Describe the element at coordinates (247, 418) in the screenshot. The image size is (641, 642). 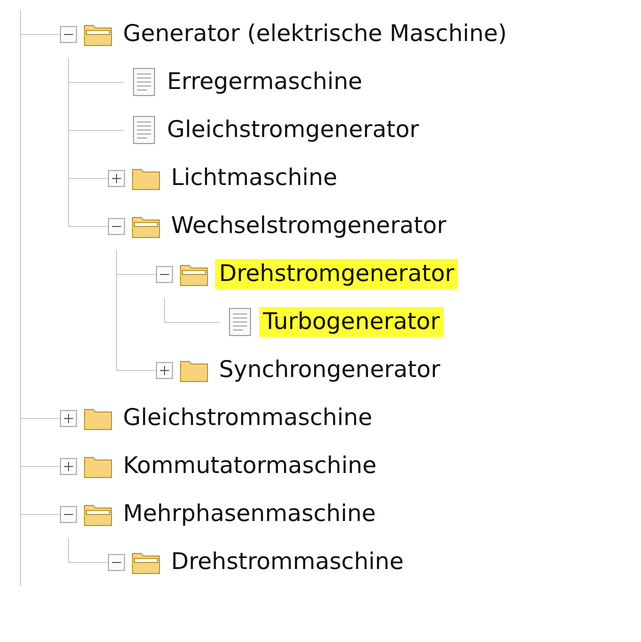
I see `tree-item-label: Gleichstrommaschine` at that location.